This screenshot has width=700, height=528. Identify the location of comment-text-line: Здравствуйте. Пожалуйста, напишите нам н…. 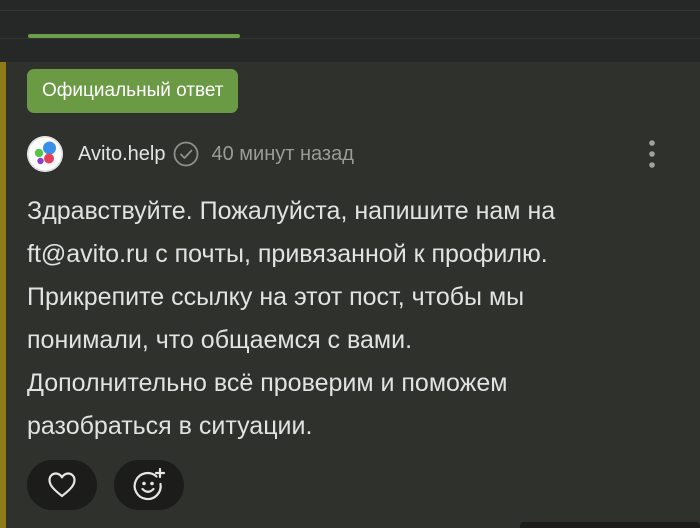
(291, 211).